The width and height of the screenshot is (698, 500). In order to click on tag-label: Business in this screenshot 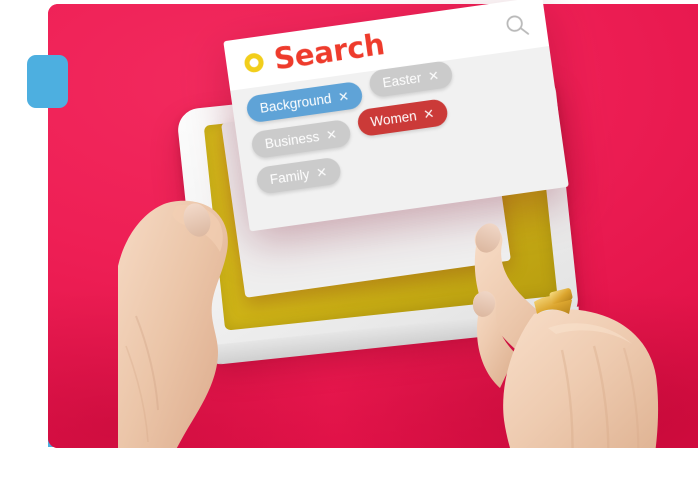, I will do `click(292, 140)`.